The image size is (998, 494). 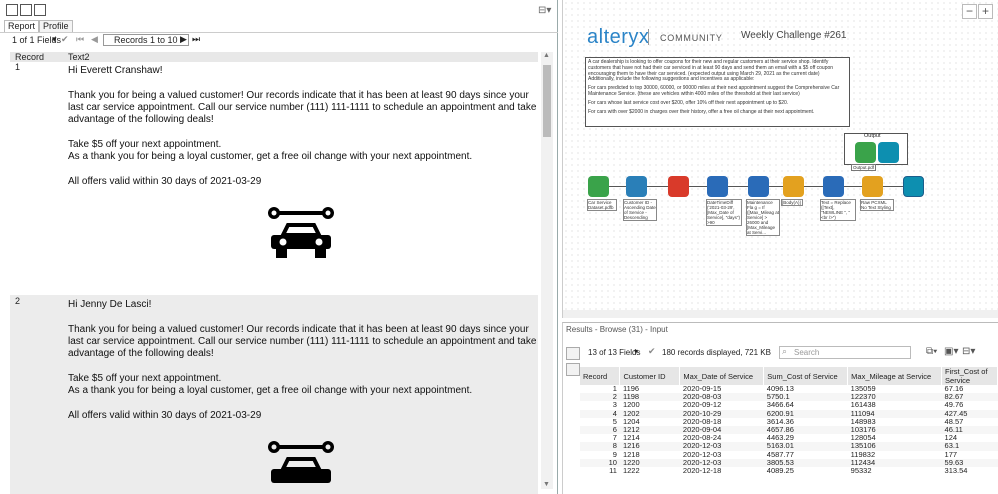 What do you see at coordinates (780, 470) in the screenshot?
I see `table-cell: 4089.25` at bounding box center [780, 470].